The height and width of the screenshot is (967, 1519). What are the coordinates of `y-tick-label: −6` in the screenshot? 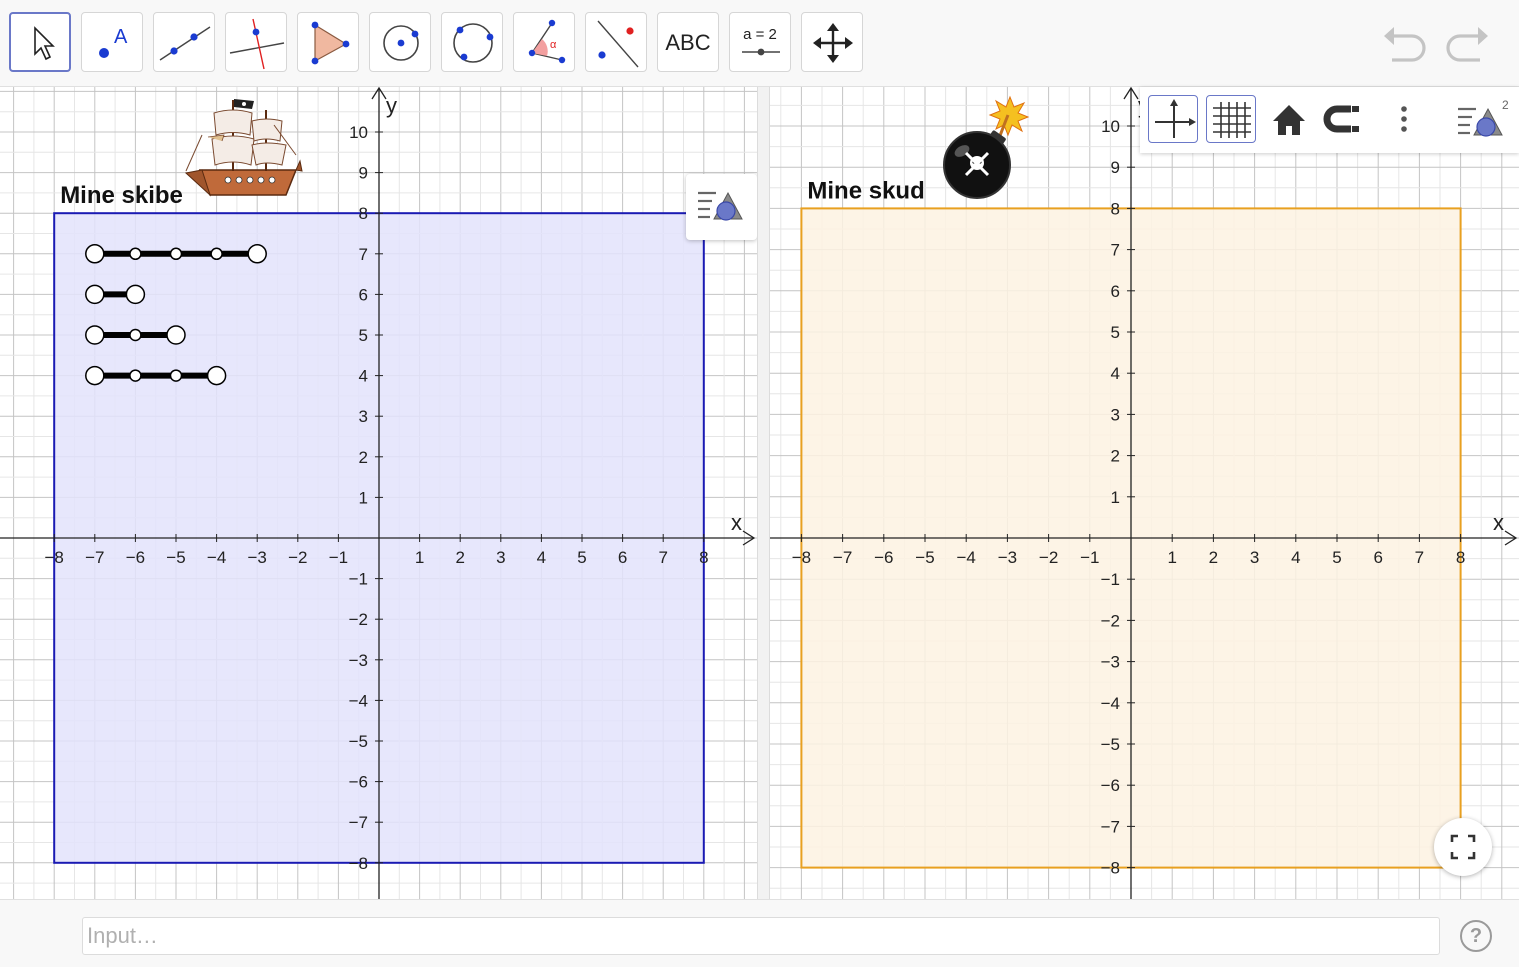 It's located at (1110, 785).